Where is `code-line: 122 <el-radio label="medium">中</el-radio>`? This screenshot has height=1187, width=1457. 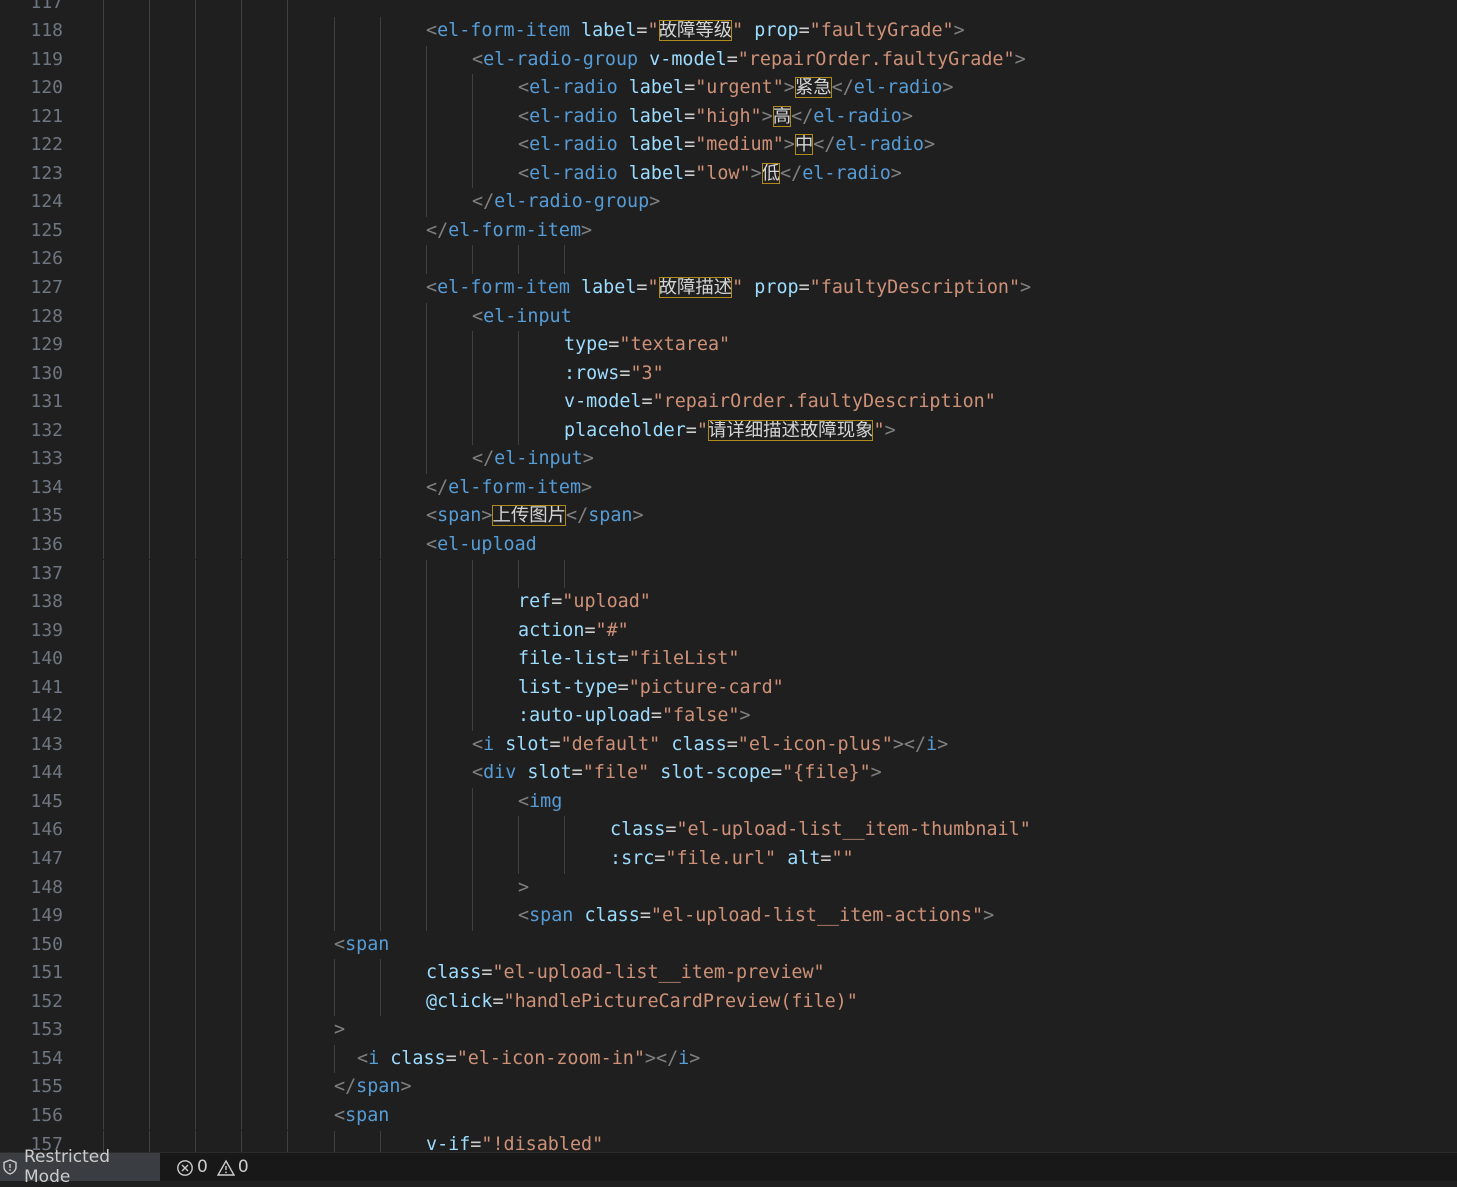
code-line: 122 <el-radio label="medium">中</el-radio> is located at coordinates (728, 145).